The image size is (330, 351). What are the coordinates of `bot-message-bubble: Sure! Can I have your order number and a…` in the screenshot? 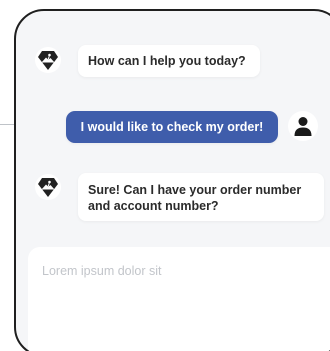 It's located at (201, 197).